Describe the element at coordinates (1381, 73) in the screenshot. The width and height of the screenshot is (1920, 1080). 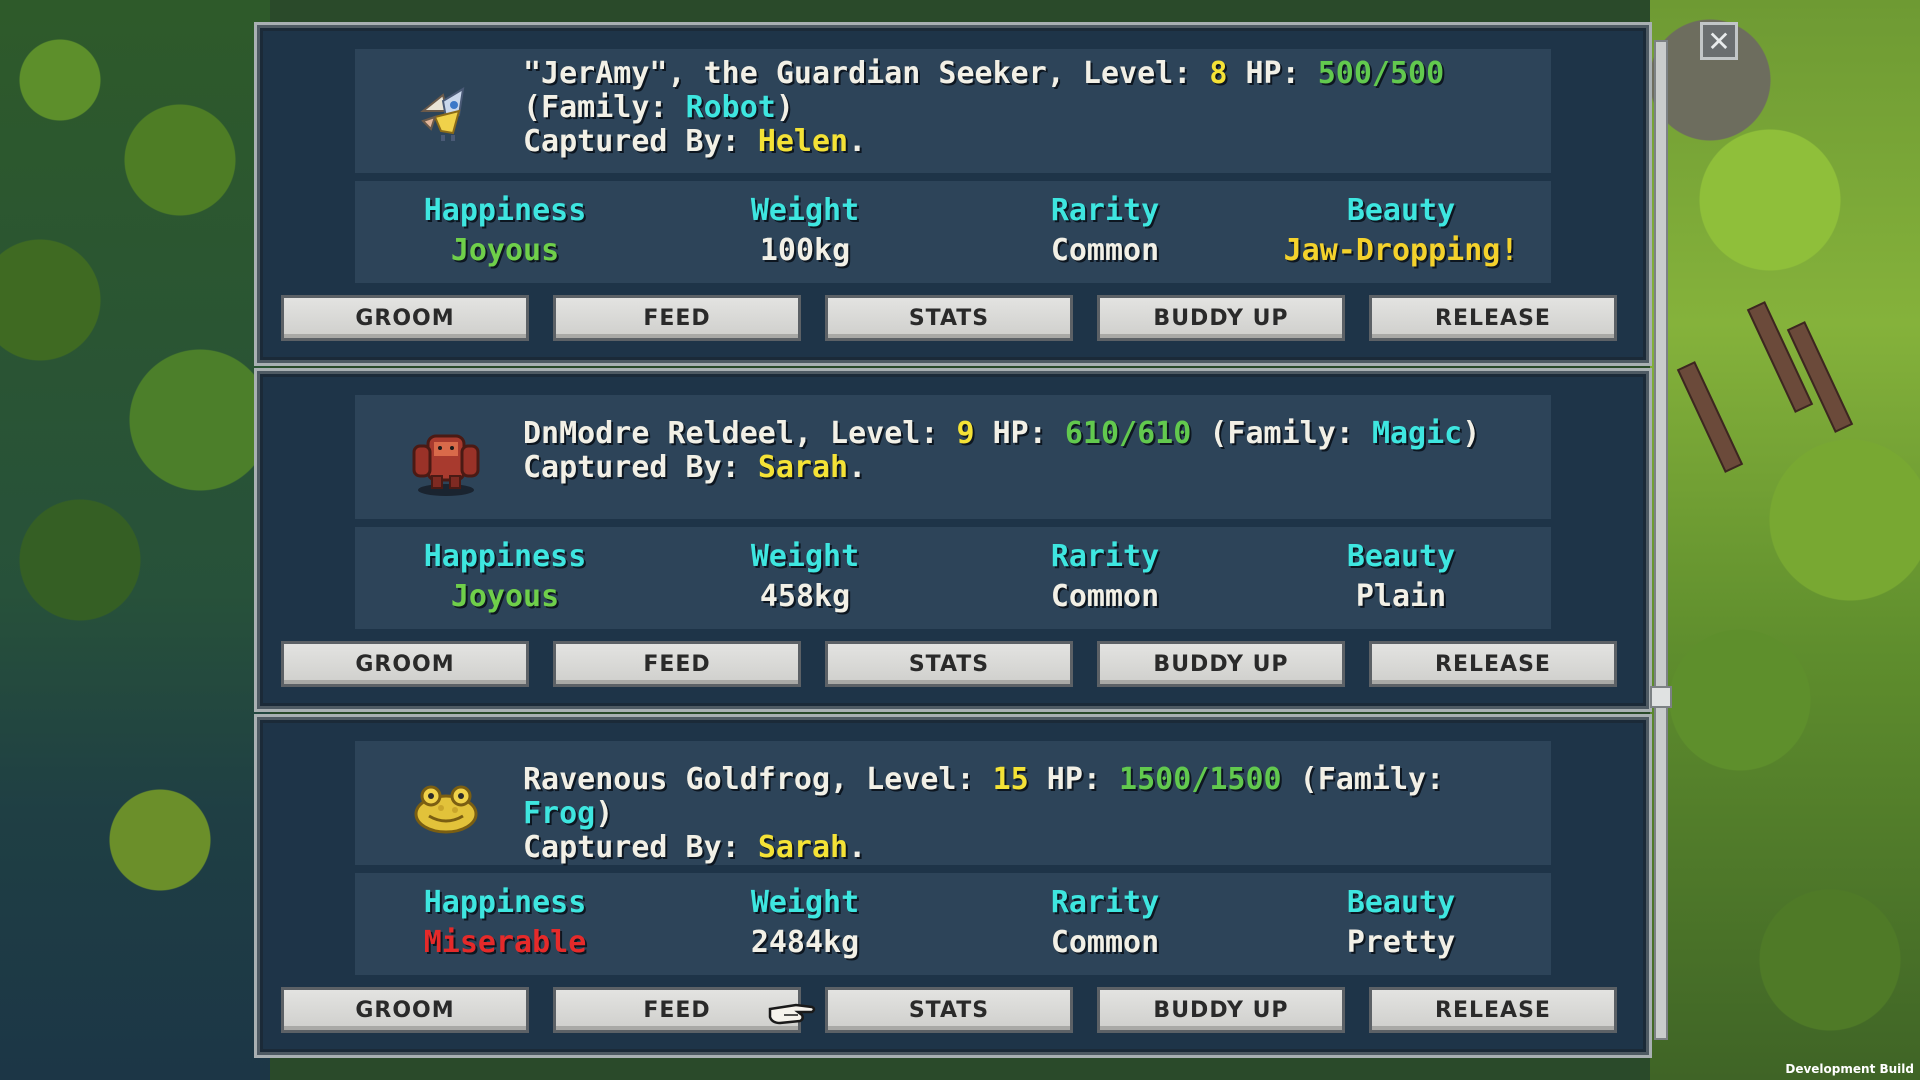
I see `pet-hp: 500/500` at that location.